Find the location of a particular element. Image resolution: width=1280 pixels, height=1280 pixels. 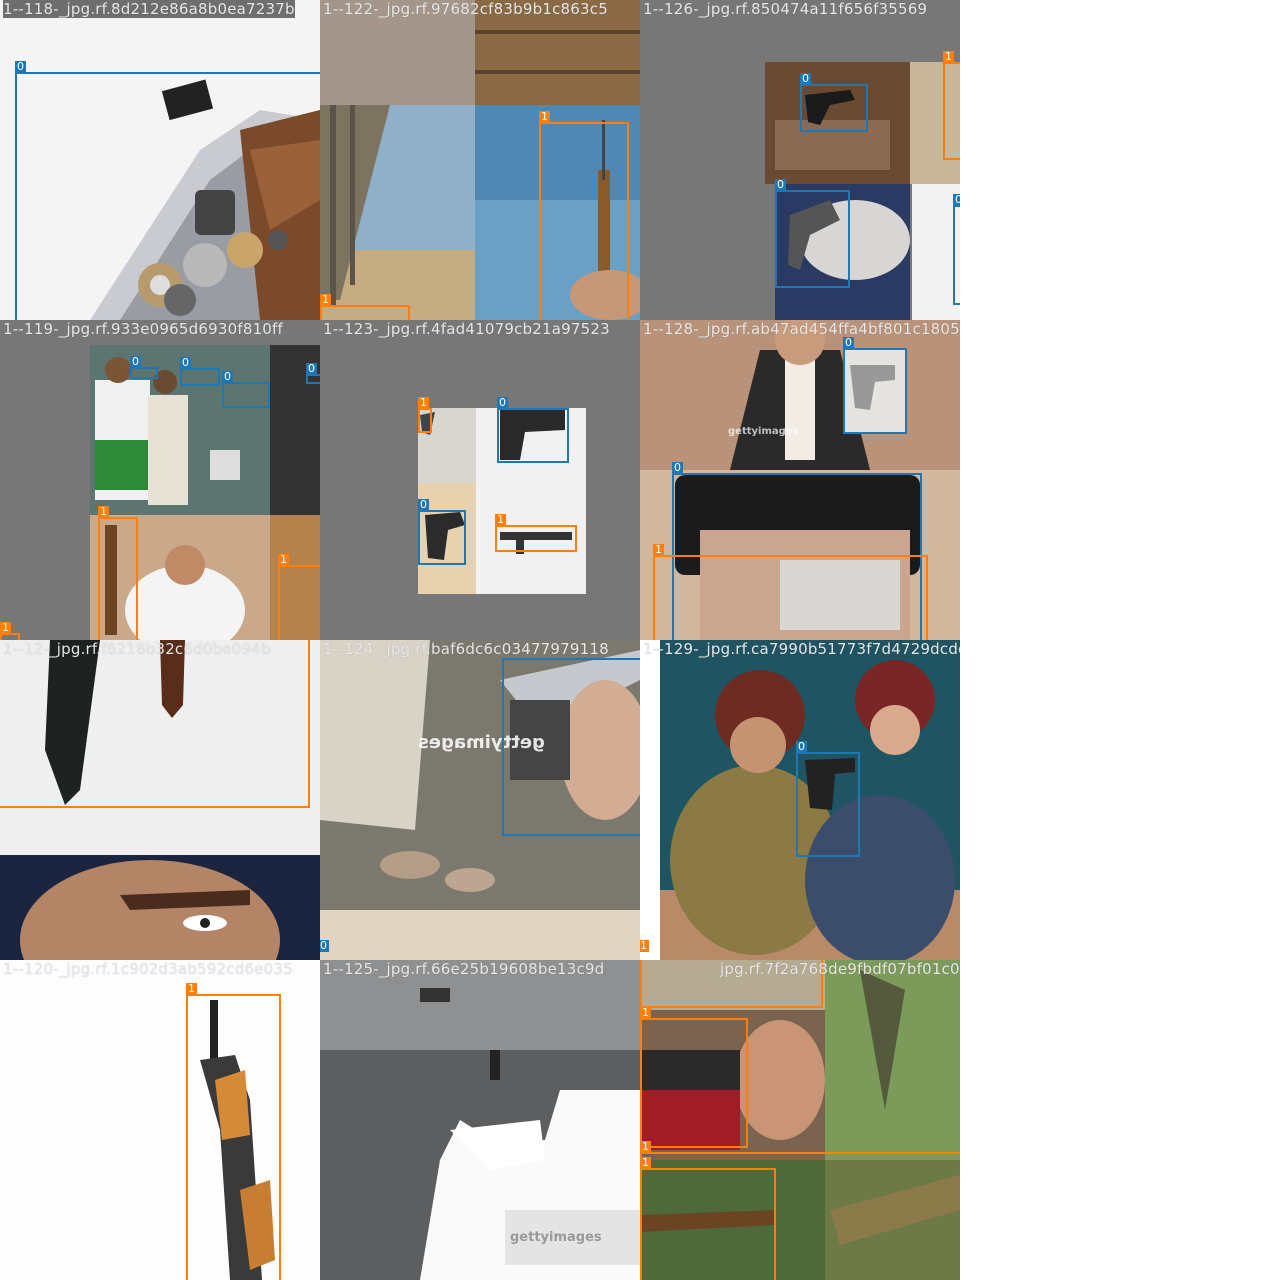

tile-1: 0 1--118-_jpg.rf.8d212e86a8b0ea7237b is located at coordinates (160, 160).